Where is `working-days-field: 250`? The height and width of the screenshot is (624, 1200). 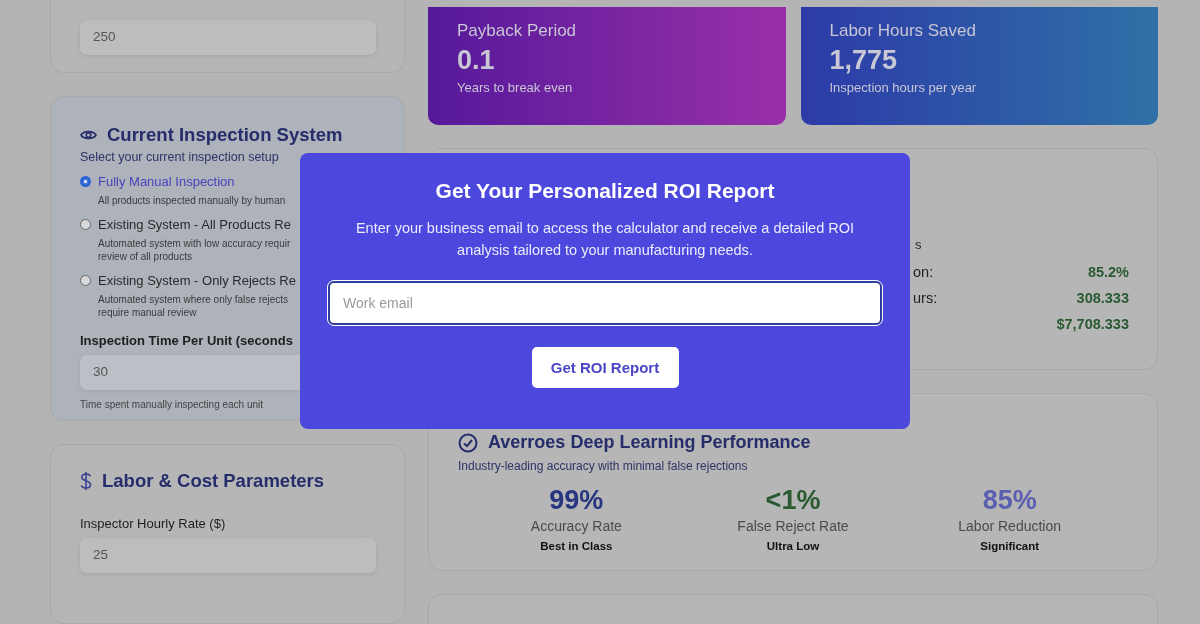 working-days-field: 250 is located at coordinates (228, 37).